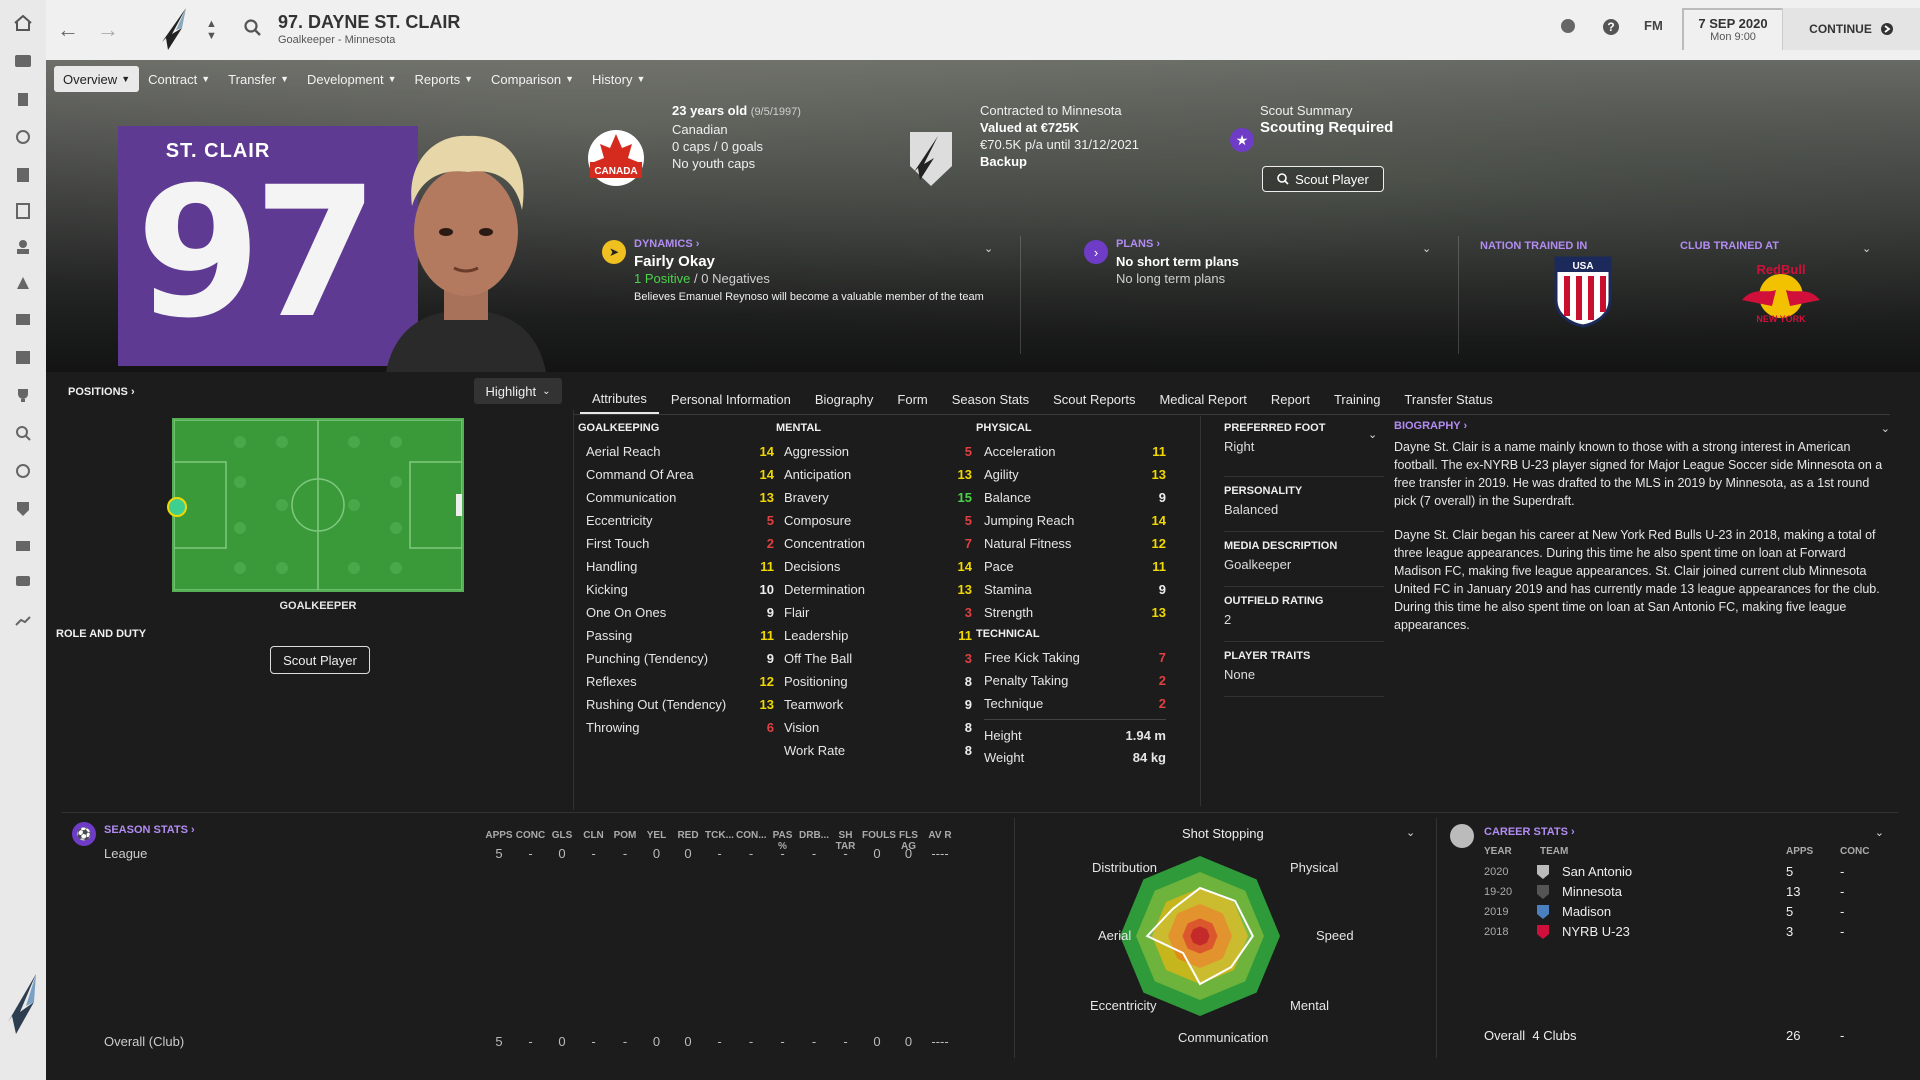  I want to click on attribute-row: Leadership 11, so click(874, 635).